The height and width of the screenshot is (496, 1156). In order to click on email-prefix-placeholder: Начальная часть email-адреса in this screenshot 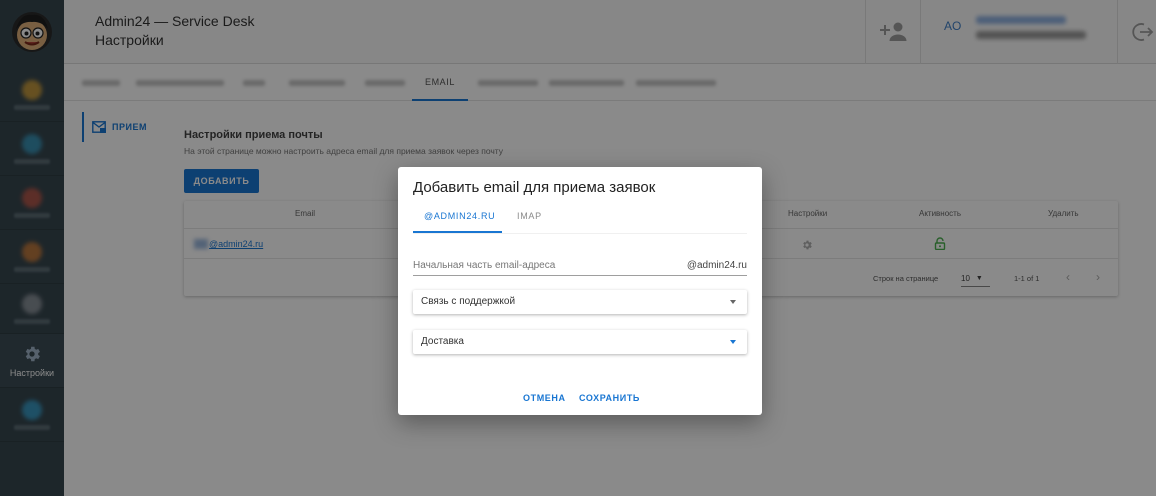, I will do `click(484, 265)`.